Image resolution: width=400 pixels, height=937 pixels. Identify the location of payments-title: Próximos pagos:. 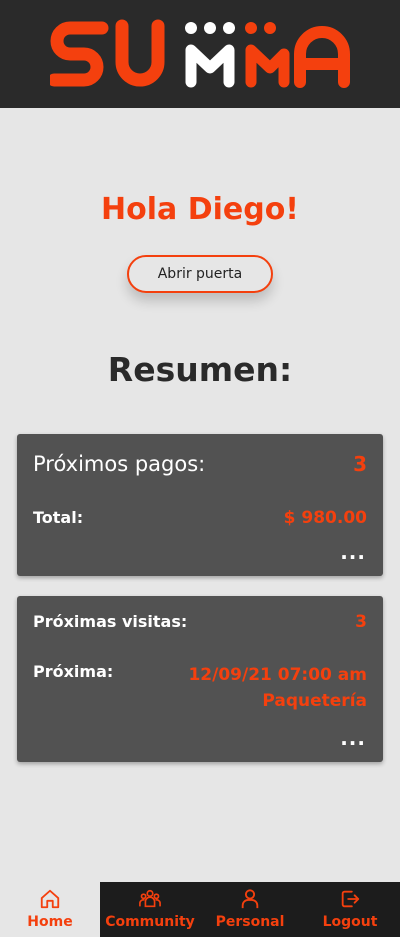
(119, 464).